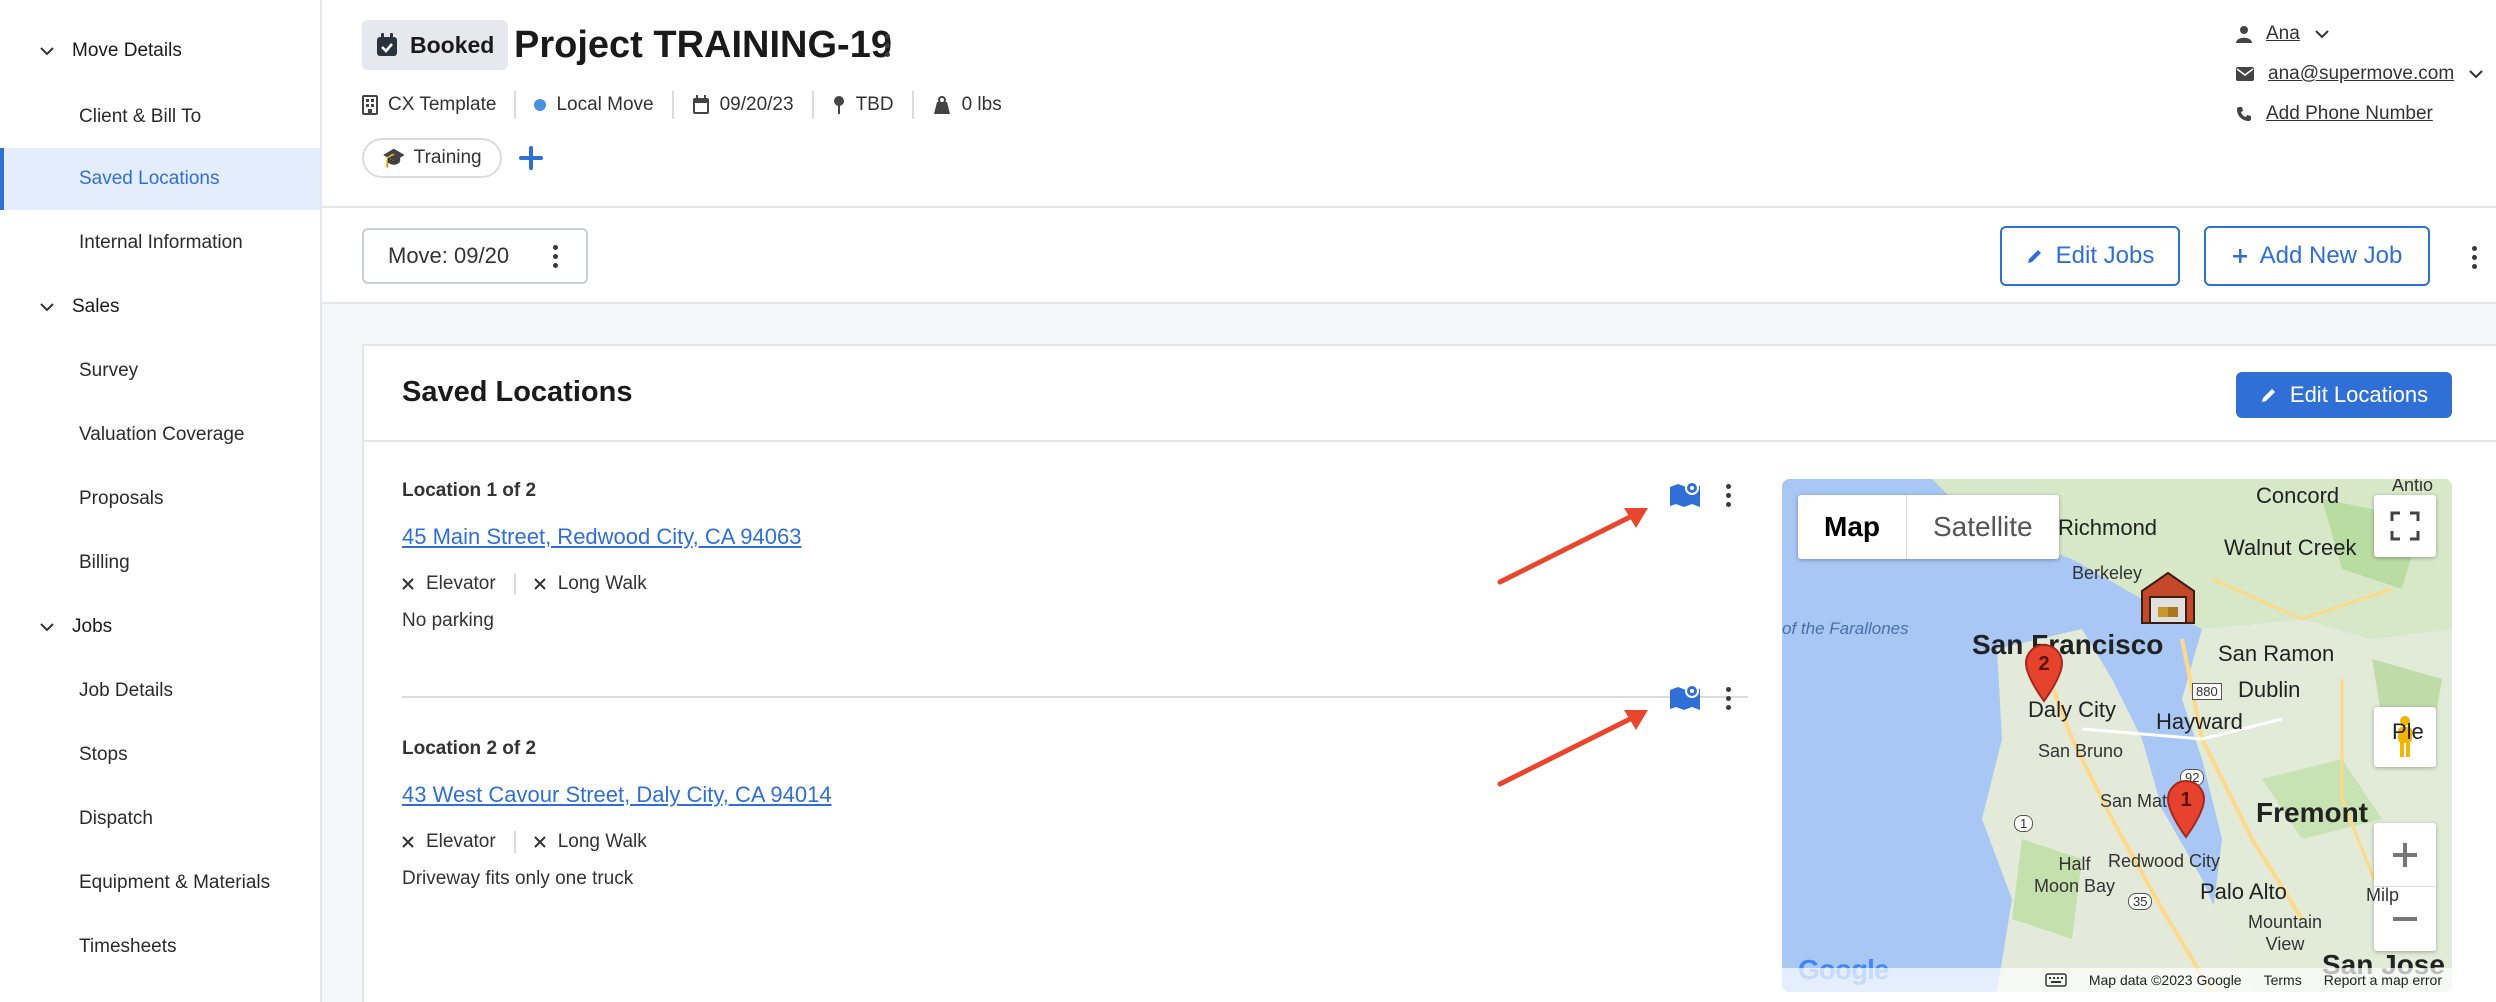  I want to click on sidebar-section-sales: Sales, so click(79, 307).